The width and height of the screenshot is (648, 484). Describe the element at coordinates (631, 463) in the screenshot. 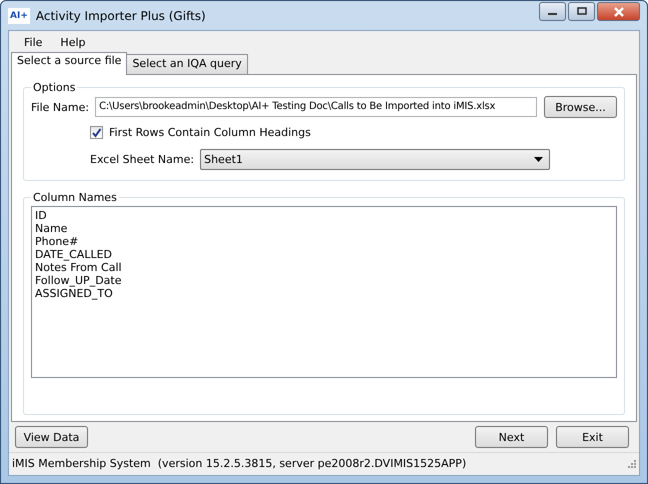

I see `resize-grip-icon` at that location.